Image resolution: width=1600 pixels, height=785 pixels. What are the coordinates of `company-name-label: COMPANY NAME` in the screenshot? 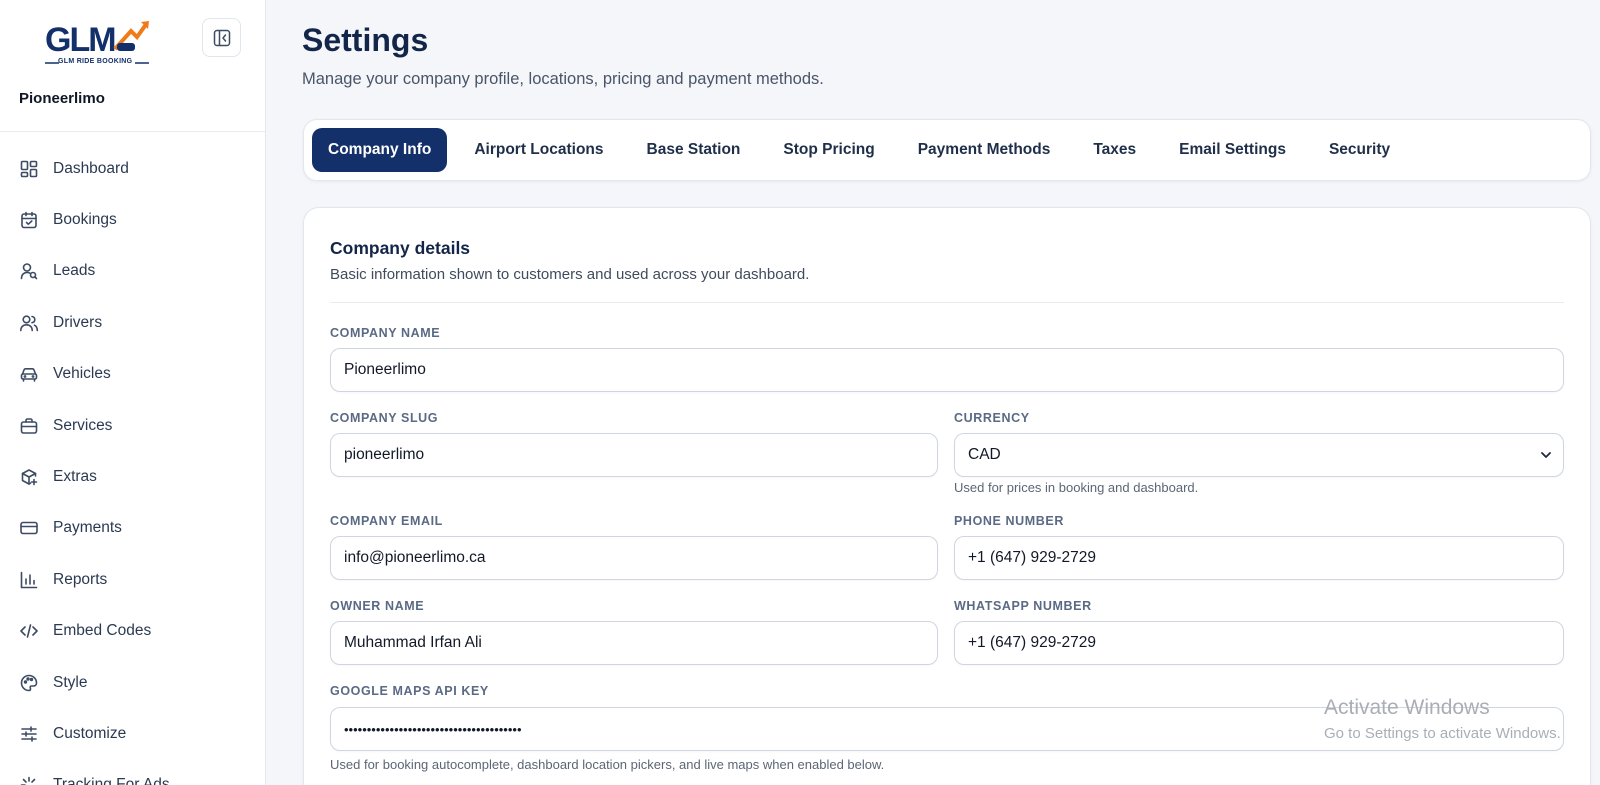 It's located at (385, 333).